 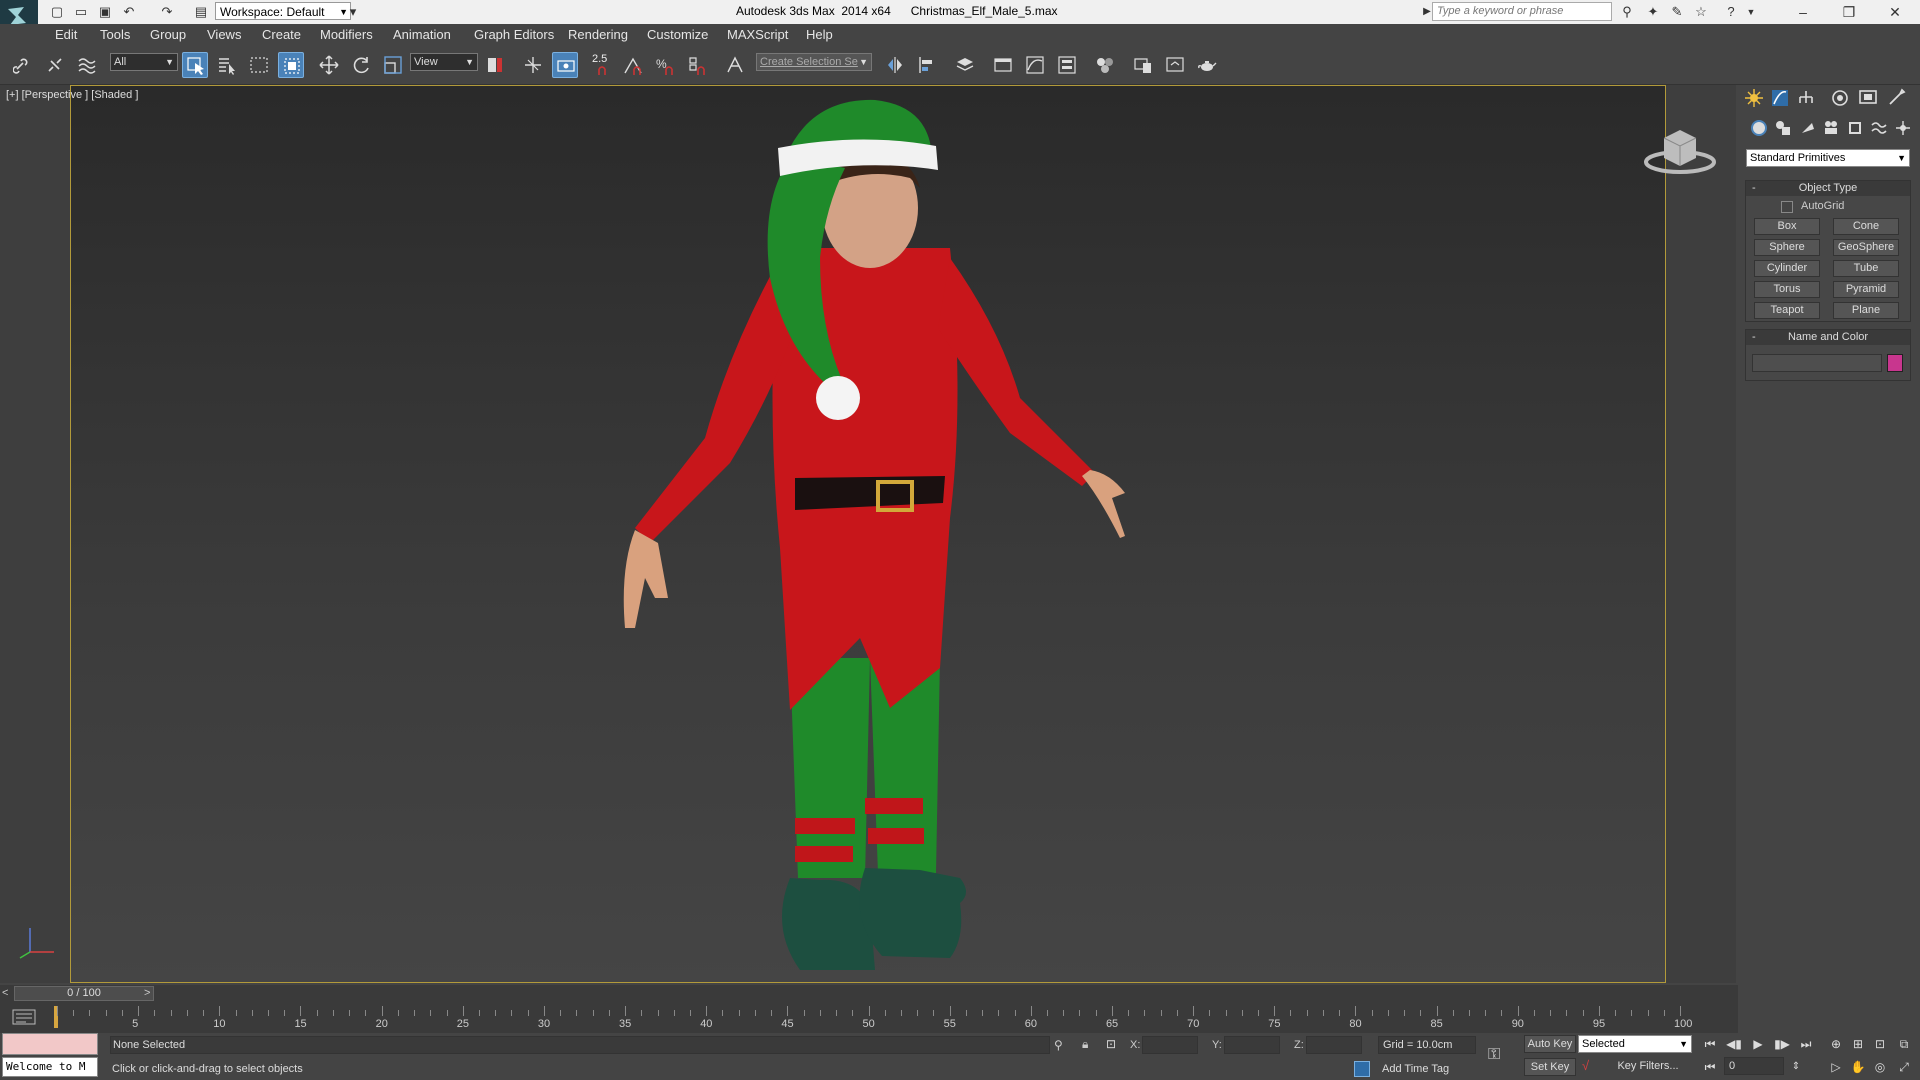 What do you see at coordinates (1754, 98) in the screenshot?
I see `create-panel-tab-icon` at bounding box center [1754, 98].